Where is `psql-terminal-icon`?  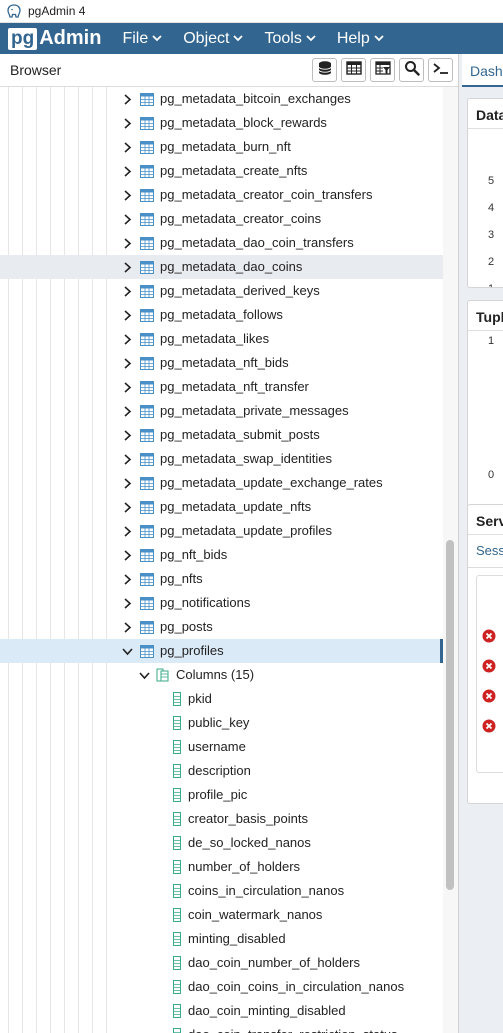 psql-terminal-icon is located at coordinates (441, 70).